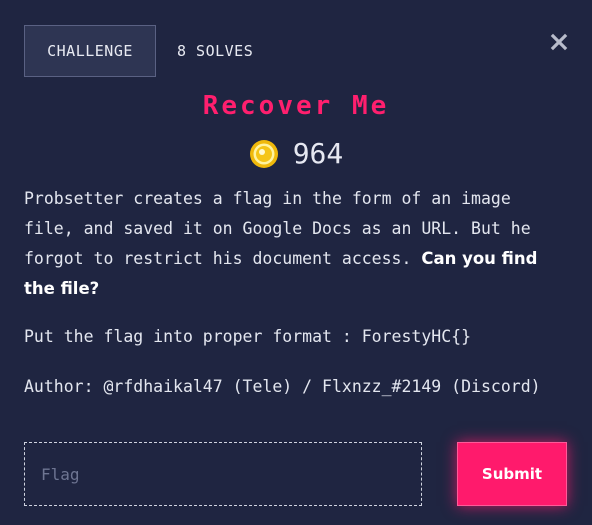 The width and height of the screenshot is (592, 525). I want to click on challenge-title: Recover Me, so click(296, 106).